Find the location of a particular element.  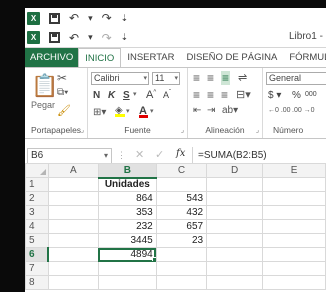

borders-icon: ⊞▾ is located at coordinates (99, 112).